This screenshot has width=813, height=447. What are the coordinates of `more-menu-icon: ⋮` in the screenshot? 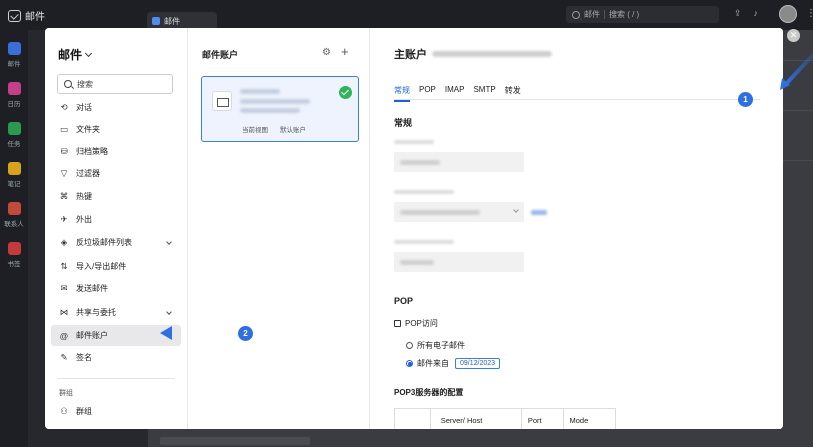 It's located at (809, 13).